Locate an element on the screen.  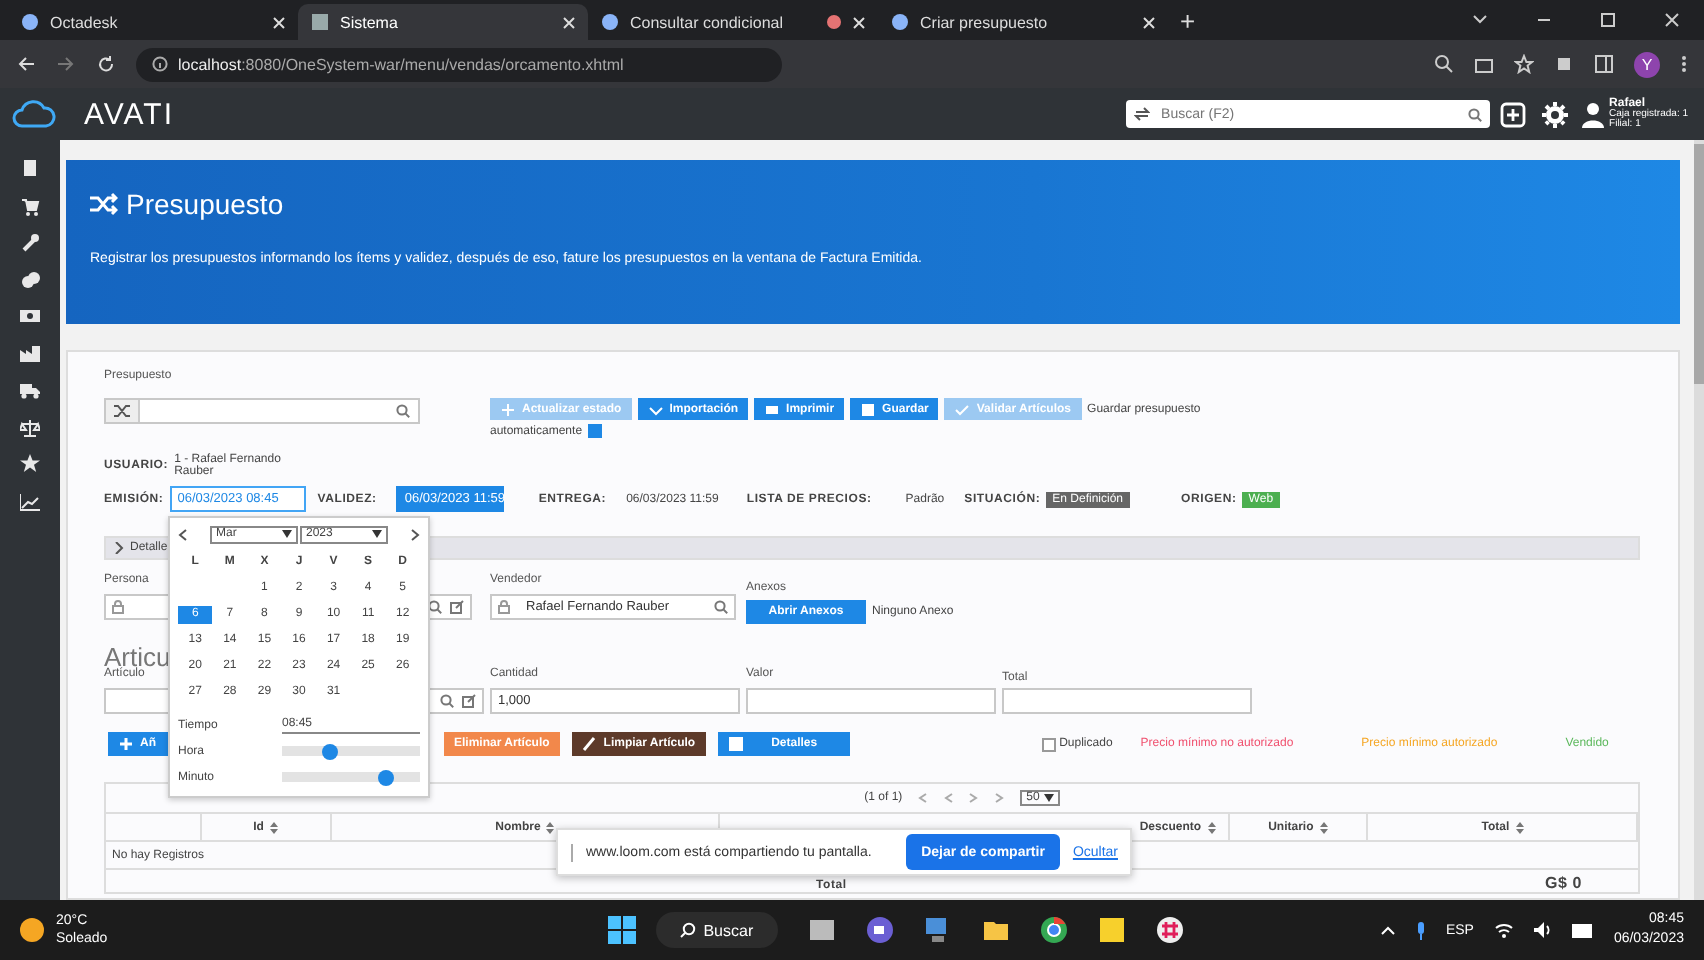
sticky-note-icon is located at coordinates (1111, 930).